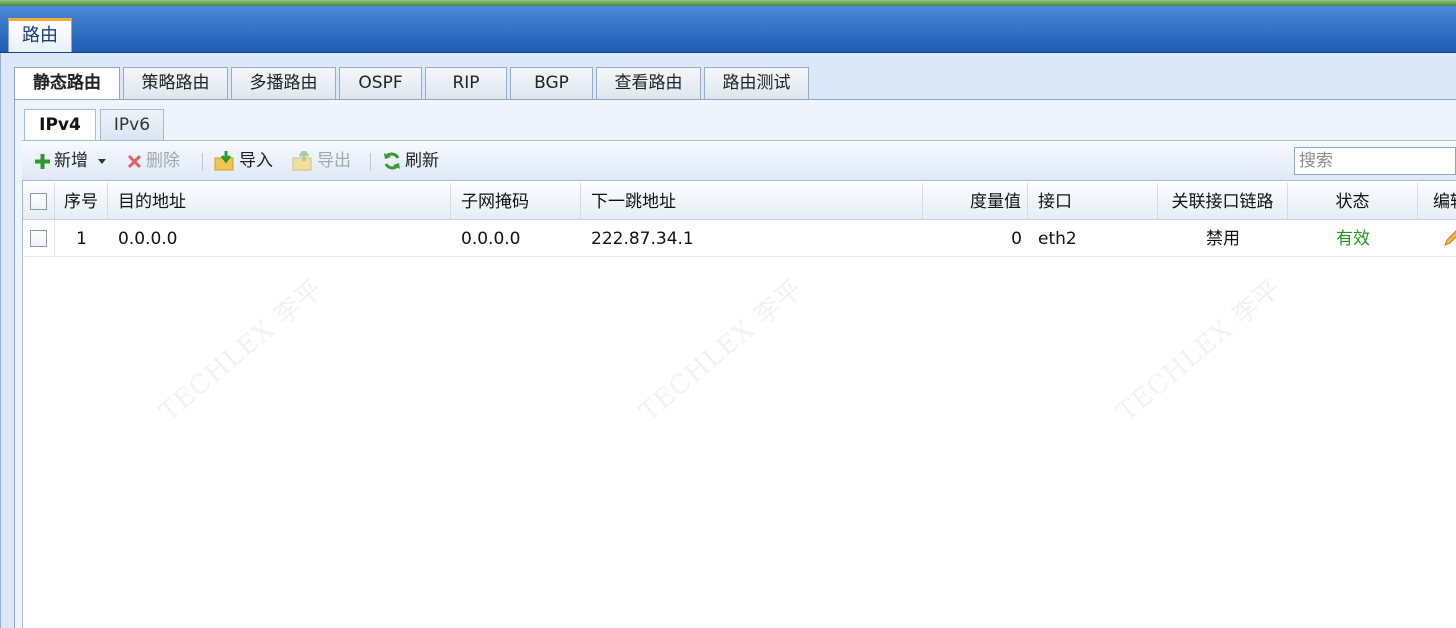  I want to click on tab-ipv4: IPv4, so click(60, 125).